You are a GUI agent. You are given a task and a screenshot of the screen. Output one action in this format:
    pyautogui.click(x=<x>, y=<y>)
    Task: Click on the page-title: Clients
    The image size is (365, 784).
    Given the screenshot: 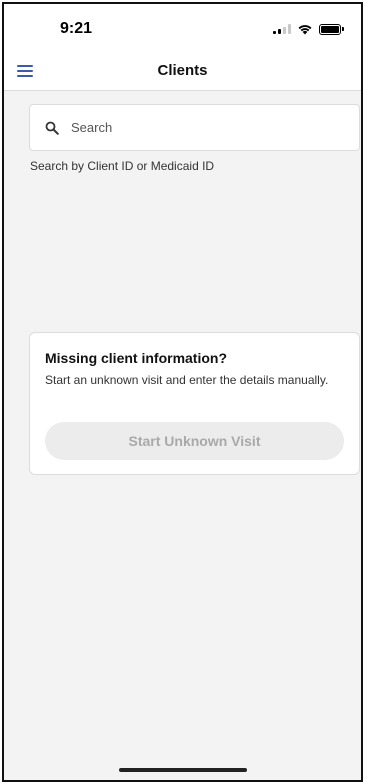 What is the action you would take?
    pyautogui.click(x=182, y=70)
    